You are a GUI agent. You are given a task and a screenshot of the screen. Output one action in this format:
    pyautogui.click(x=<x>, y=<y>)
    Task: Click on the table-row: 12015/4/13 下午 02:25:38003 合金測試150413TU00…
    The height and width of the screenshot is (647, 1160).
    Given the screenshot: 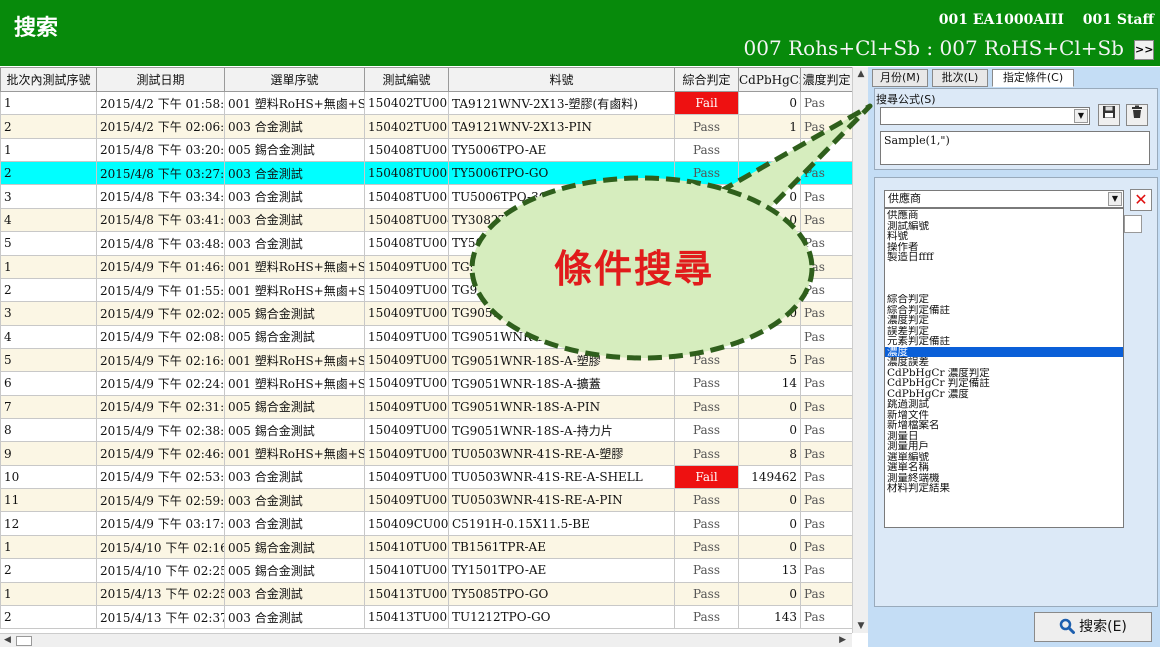 What is the action you would take?
    pyautogui.click(x=426, y=593)
    